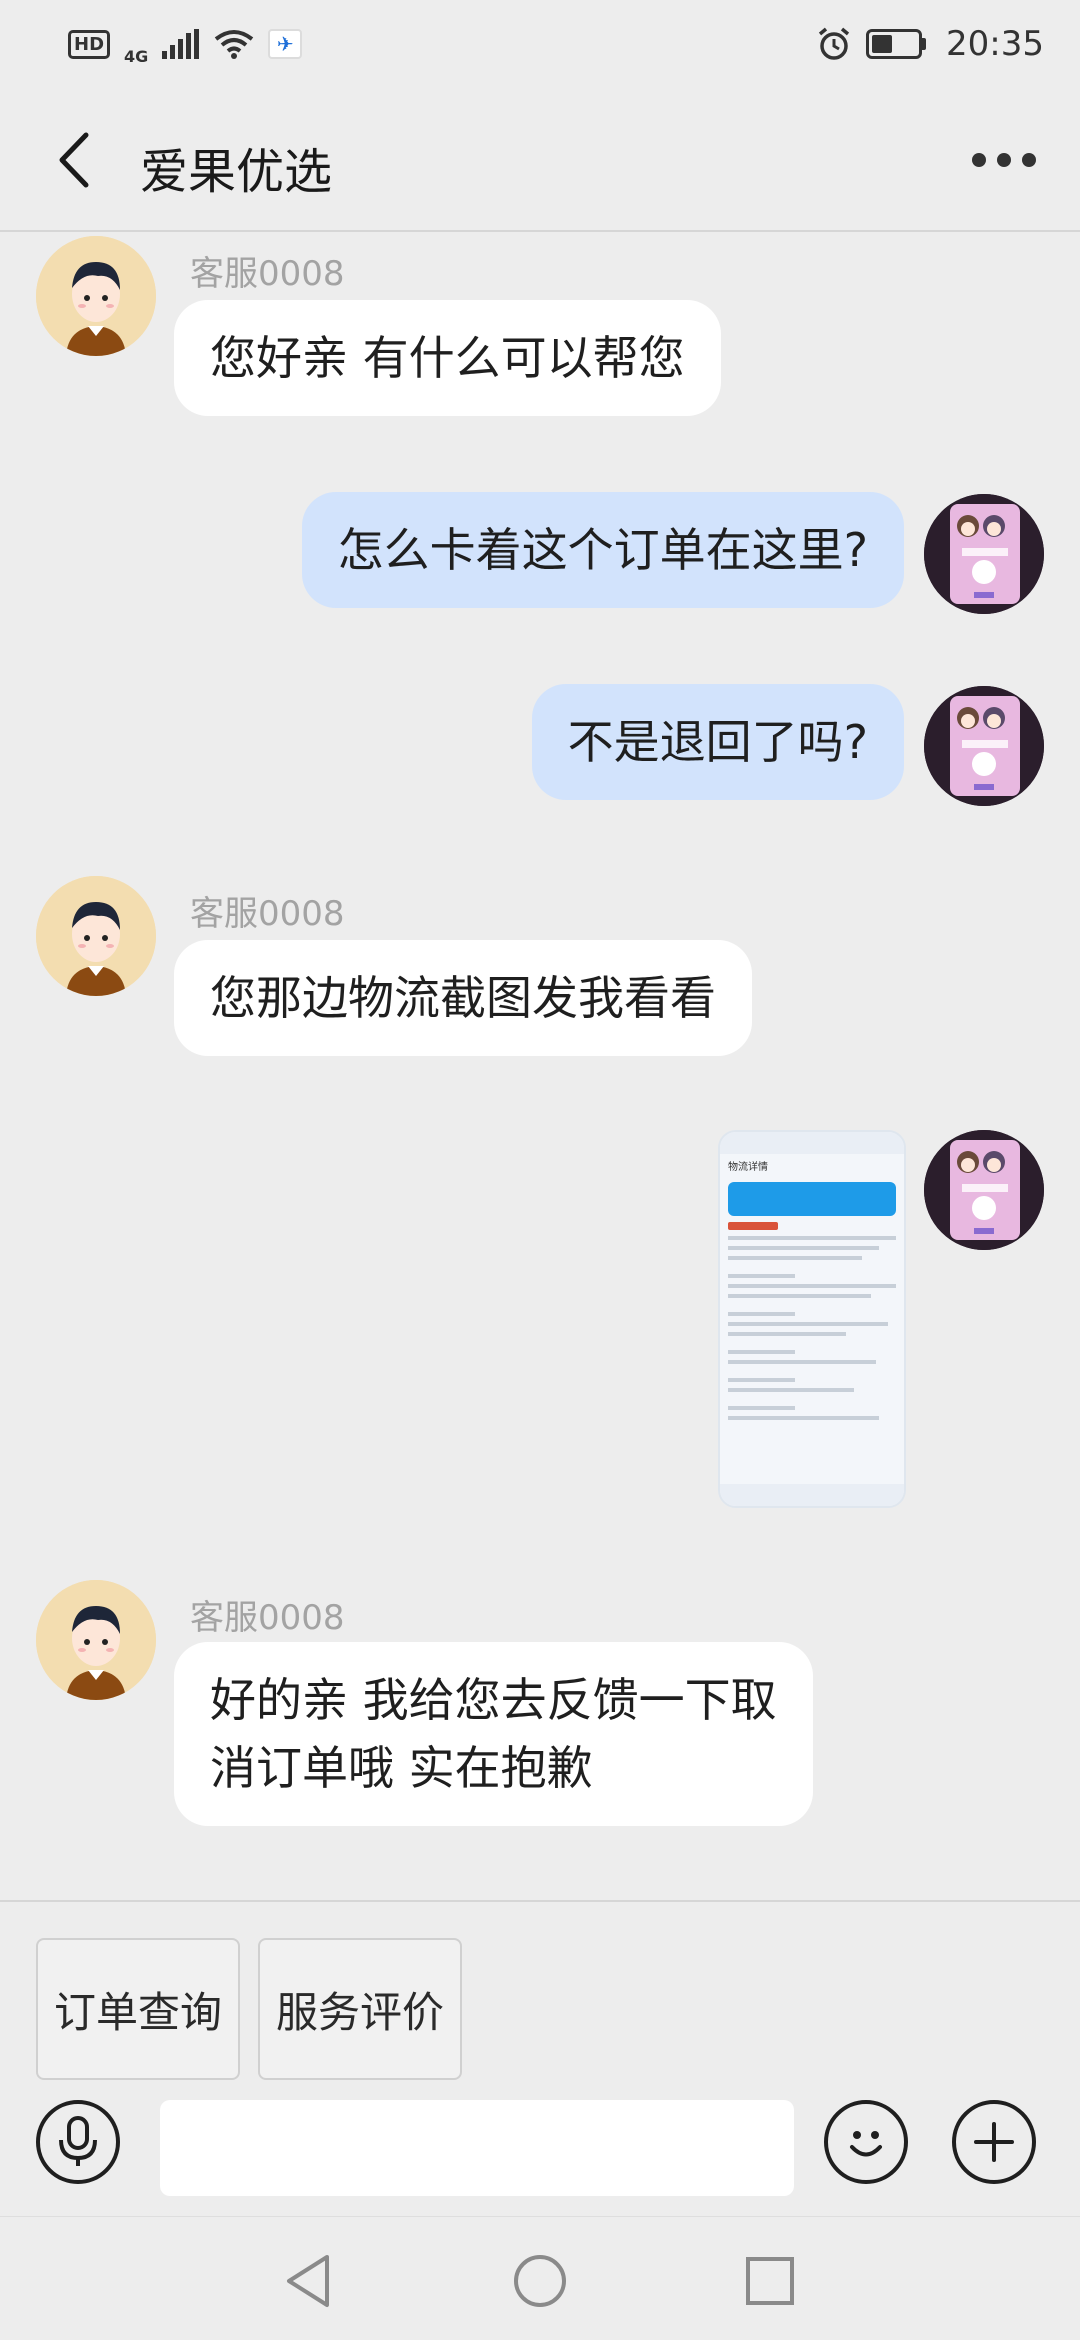 This screenshot has width=1080, height=2340. Describe the element at coordinates (285, 44) in the screenshot. I see `app-notification-icon: ✈` at that location.